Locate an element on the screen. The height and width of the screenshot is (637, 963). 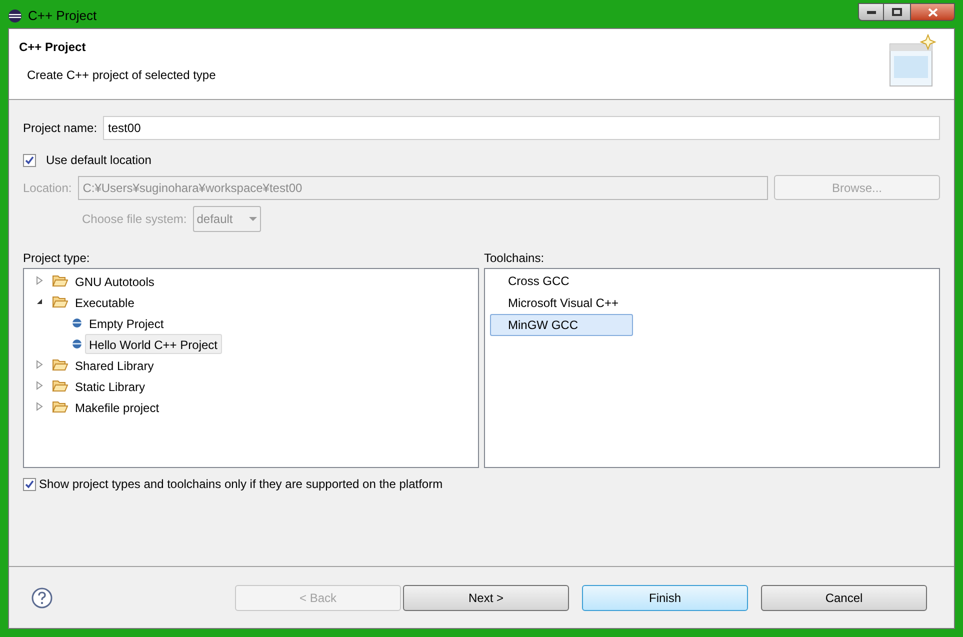
close-button is located at coordinates (932, 12).